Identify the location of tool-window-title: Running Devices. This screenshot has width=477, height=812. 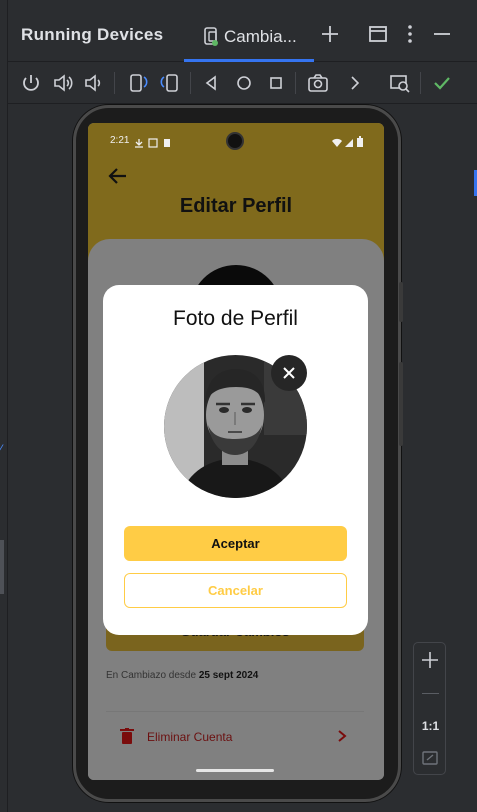
(92, 34).